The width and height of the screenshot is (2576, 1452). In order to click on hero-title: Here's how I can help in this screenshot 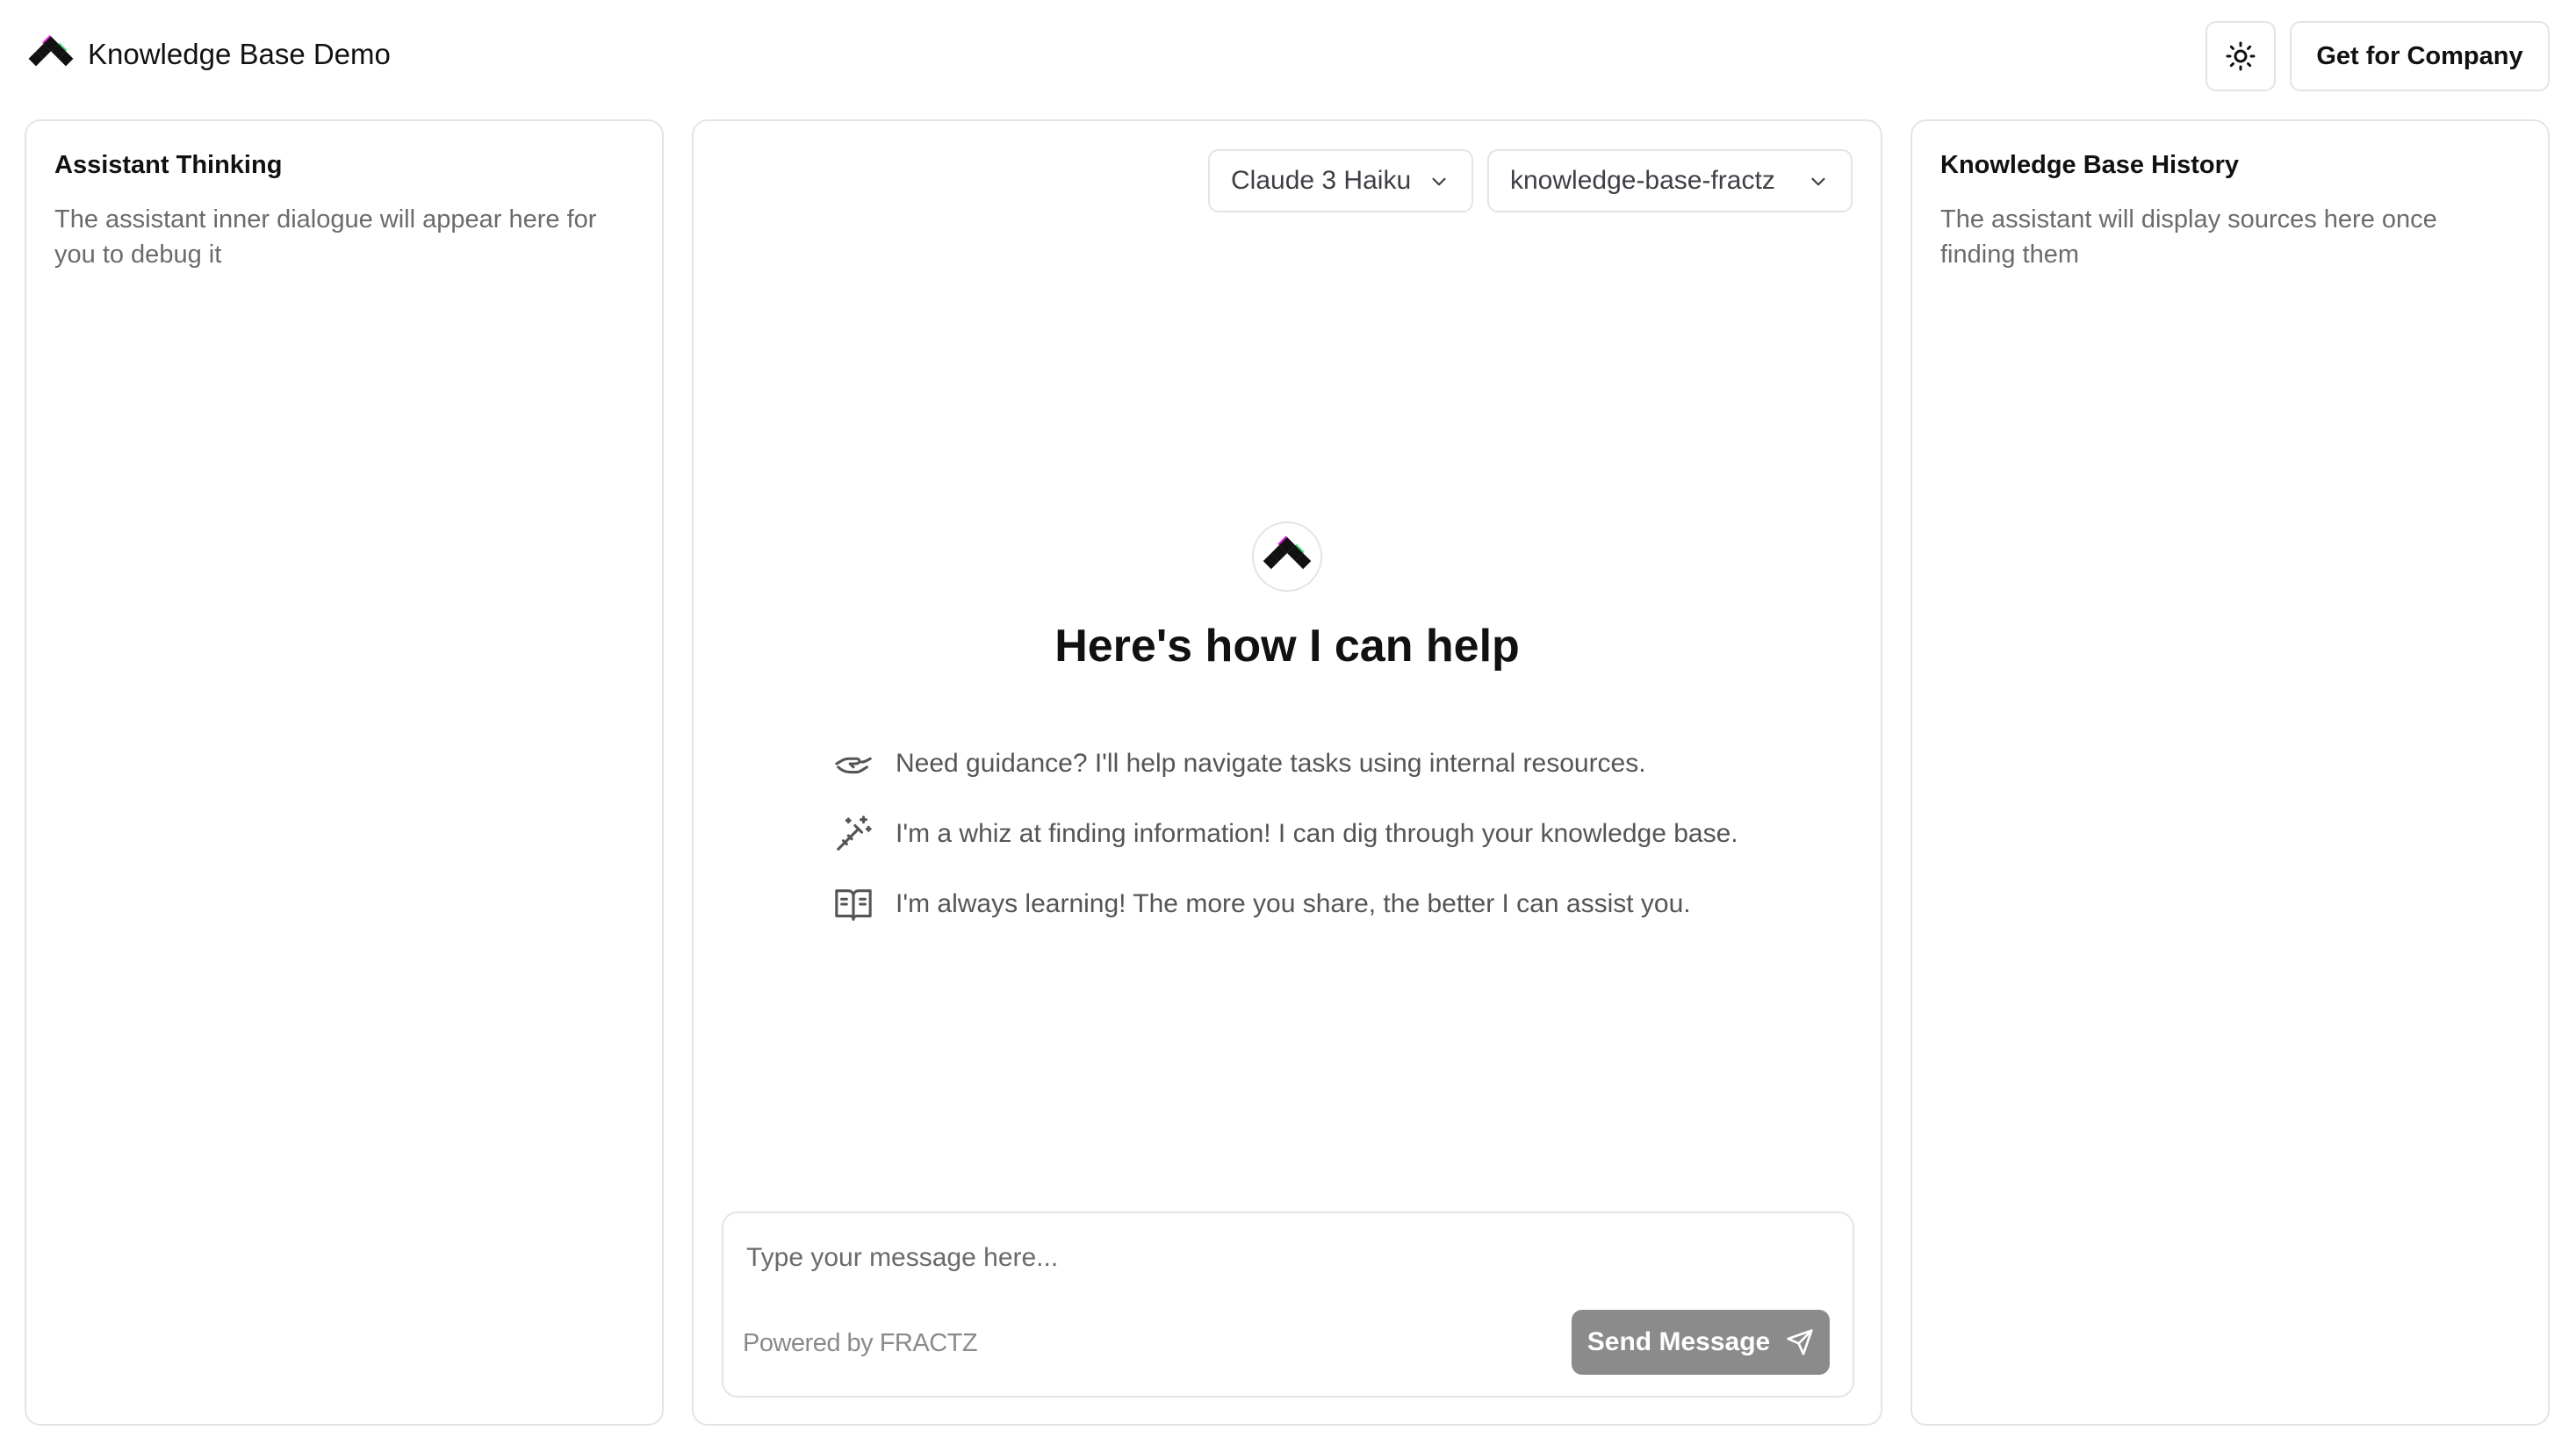, I will do `click(1287, 646)`.